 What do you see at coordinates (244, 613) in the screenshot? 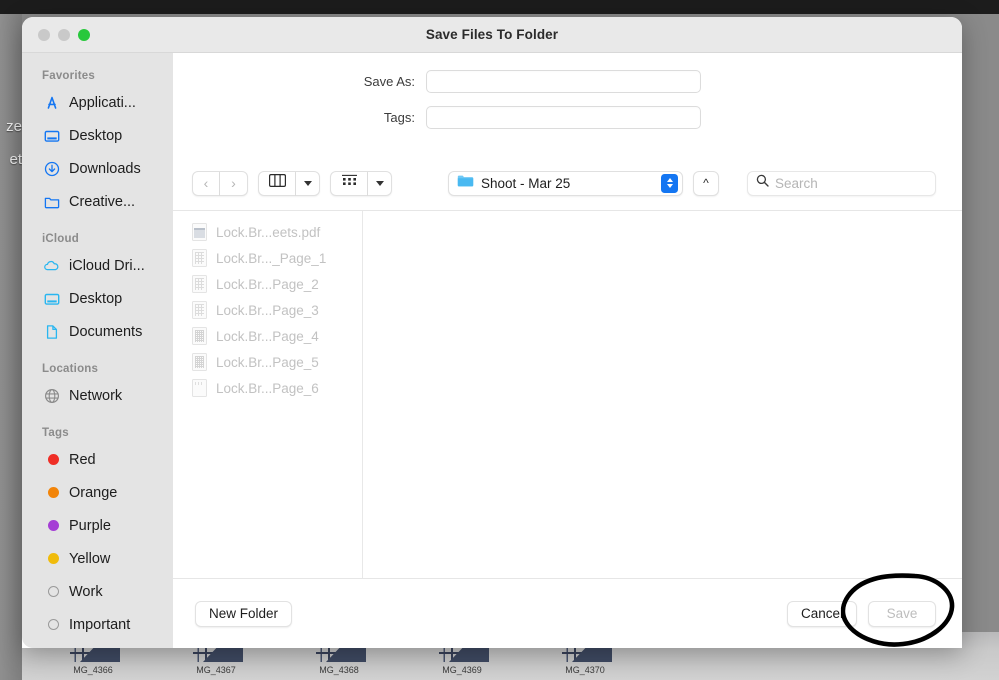
I see `new-folder-button: New Folder` at bounding box center [244, 613].